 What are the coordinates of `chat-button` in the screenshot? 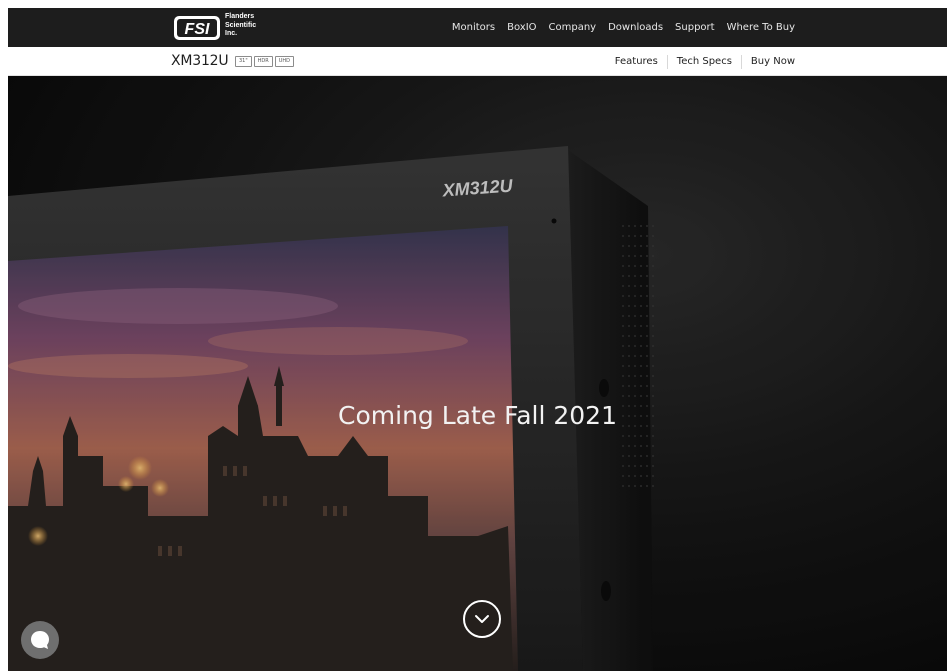 It's located at (40, 640).